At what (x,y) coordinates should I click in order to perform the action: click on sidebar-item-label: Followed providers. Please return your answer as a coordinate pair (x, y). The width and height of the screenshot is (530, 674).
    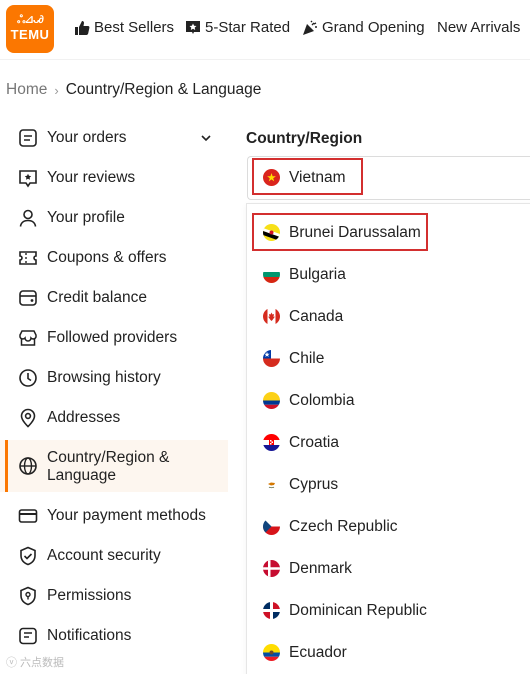
    Looking at the image, I should click on (112, 337).